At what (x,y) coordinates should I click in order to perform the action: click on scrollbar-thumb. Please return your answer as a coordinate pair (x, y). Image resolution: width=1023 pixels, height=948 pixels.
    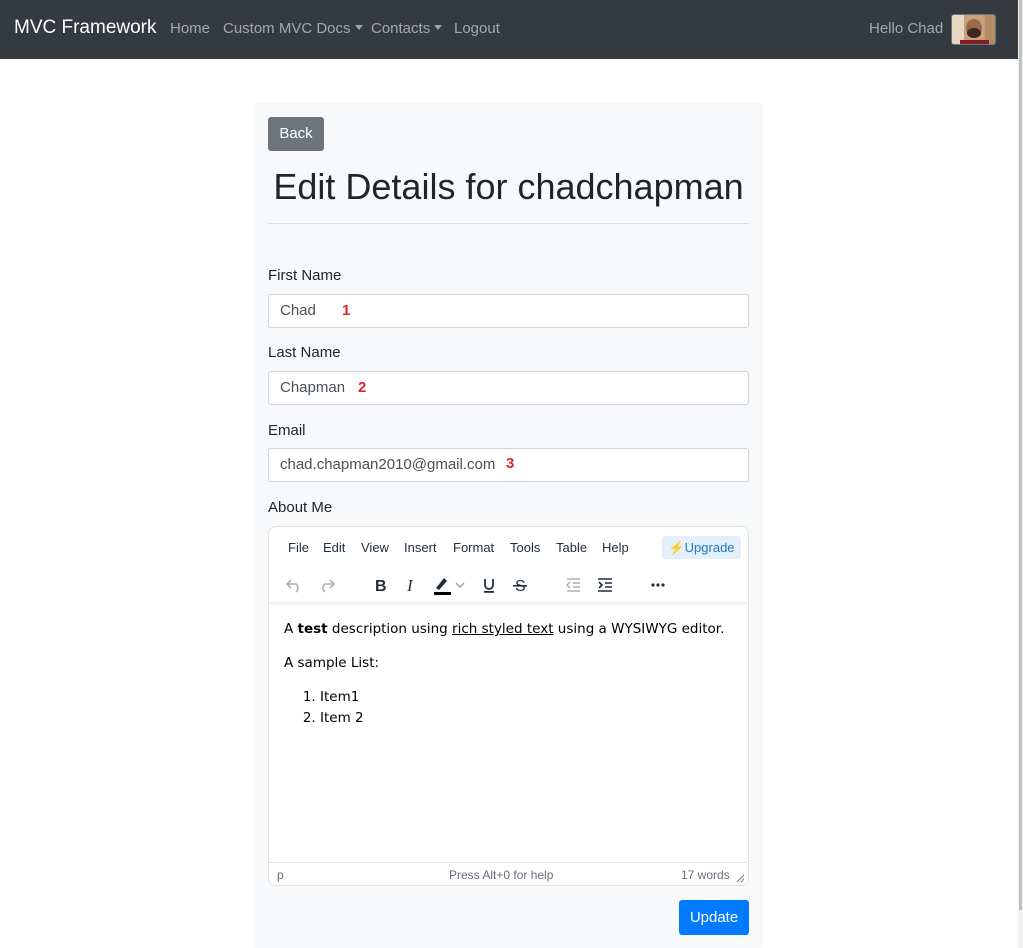
    Looking at the image, I should click on (1020, 455).